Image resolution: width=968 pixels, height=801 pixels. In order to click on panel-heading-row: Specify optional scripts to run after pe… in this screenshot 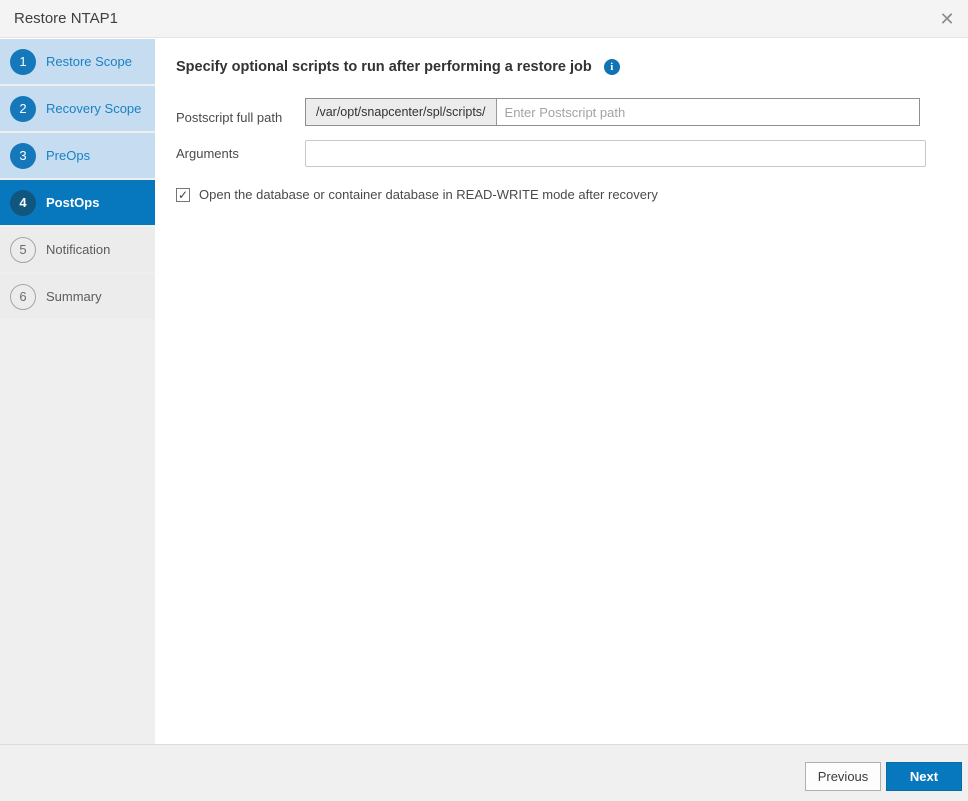, I will do `click(398, 67)`.